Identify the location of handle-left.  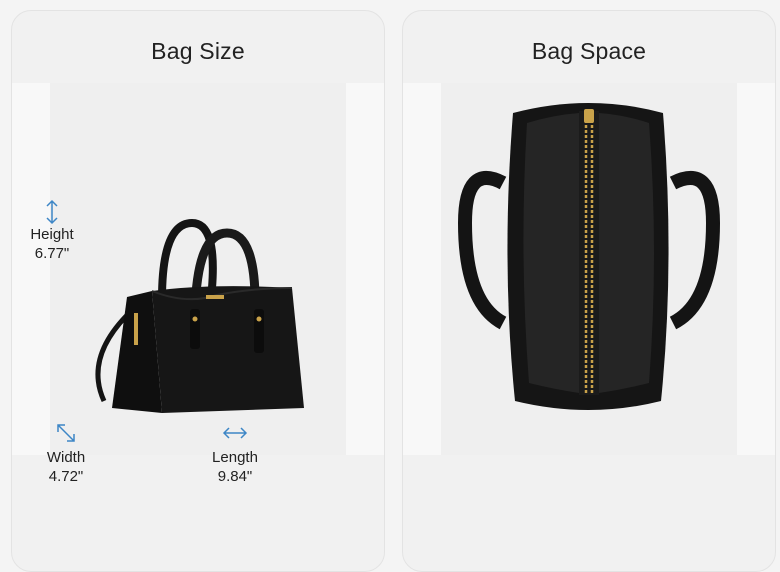
(482, 250).